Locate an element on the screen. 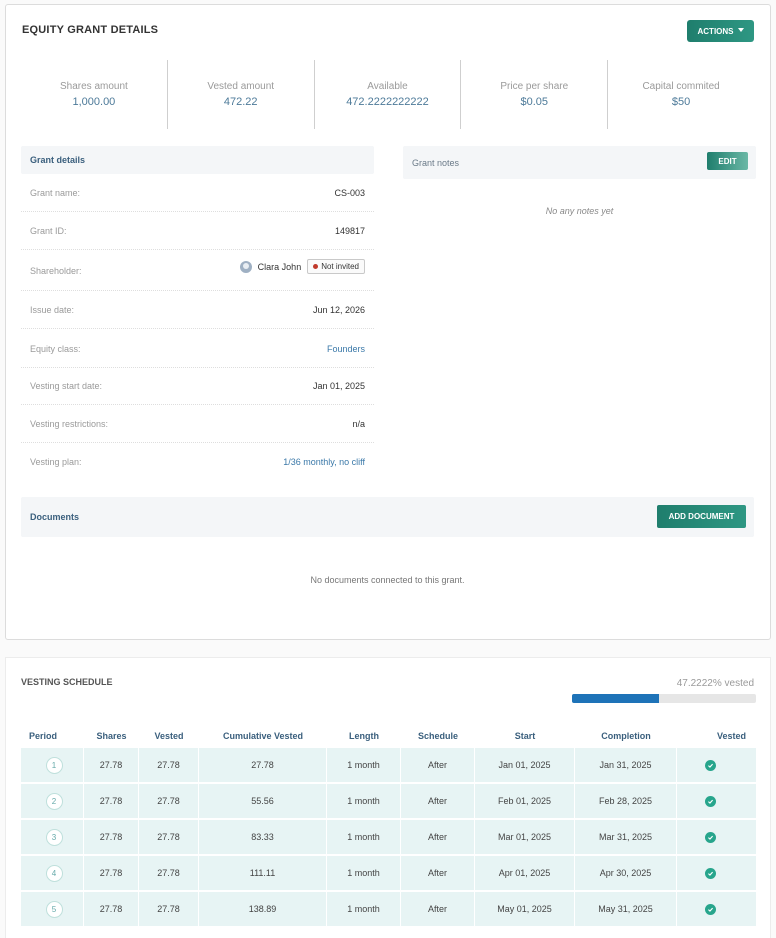 This screenshot has width=776, height=938. actions-dropdown-button: ACTIONS is located at coordinates (720, 31).